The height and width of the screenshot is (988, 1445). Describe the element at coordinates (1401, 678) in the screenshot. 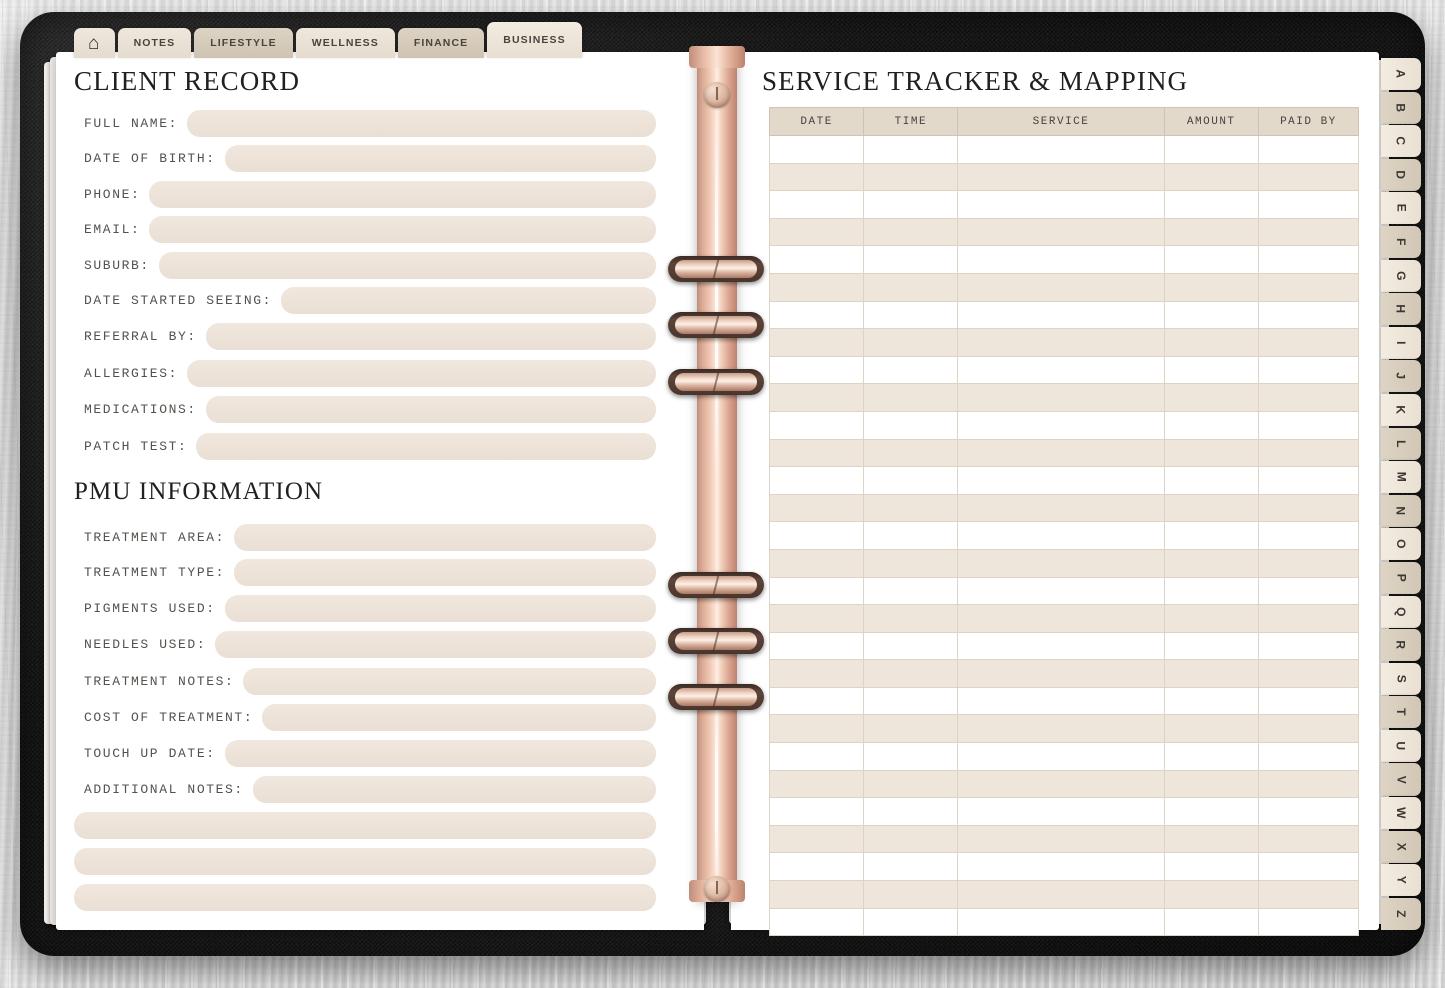

I see `alpha-tab-s: S` at that location.